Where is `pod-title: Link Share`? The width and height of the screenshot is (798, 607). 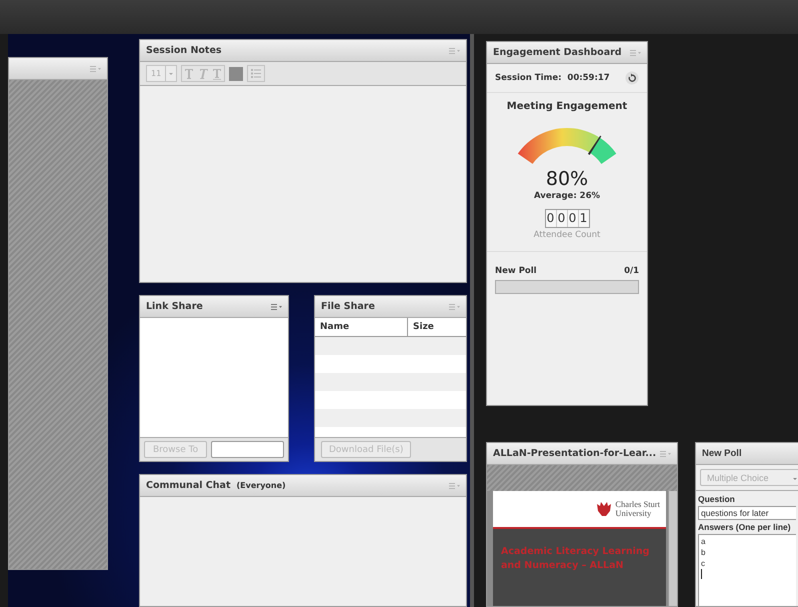
pod-title: Link Share is located at coordinates (174, 306).